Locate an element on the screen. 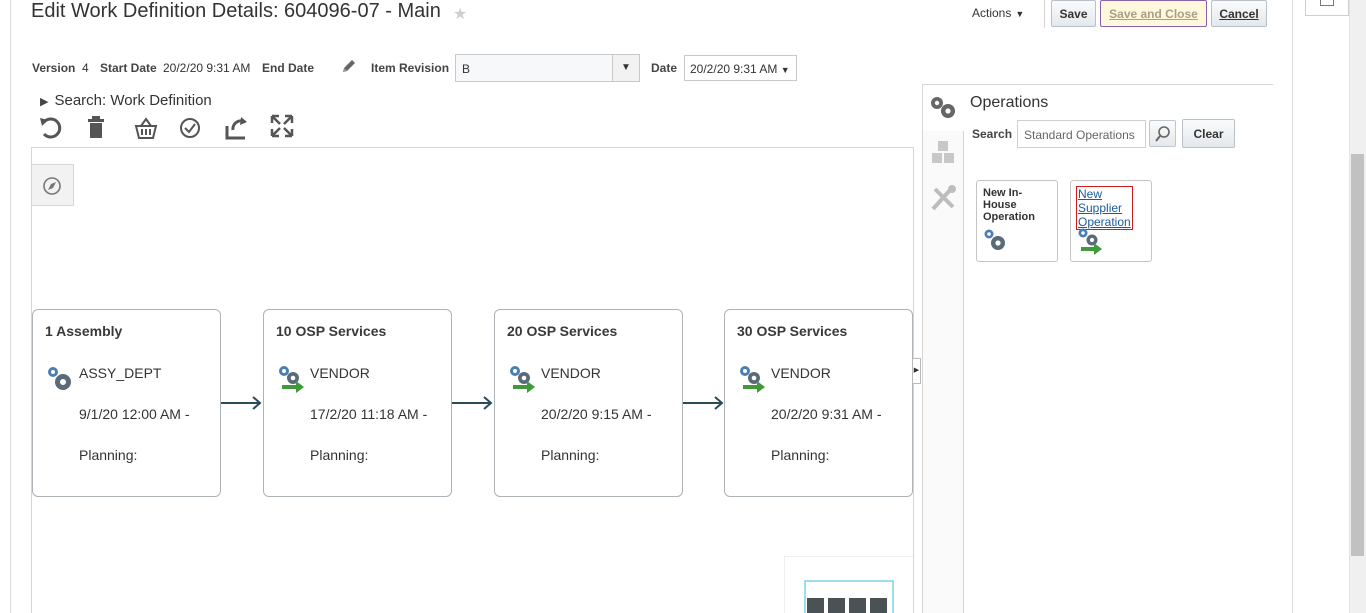  date-field: Date is located at coordinates (664, 68).